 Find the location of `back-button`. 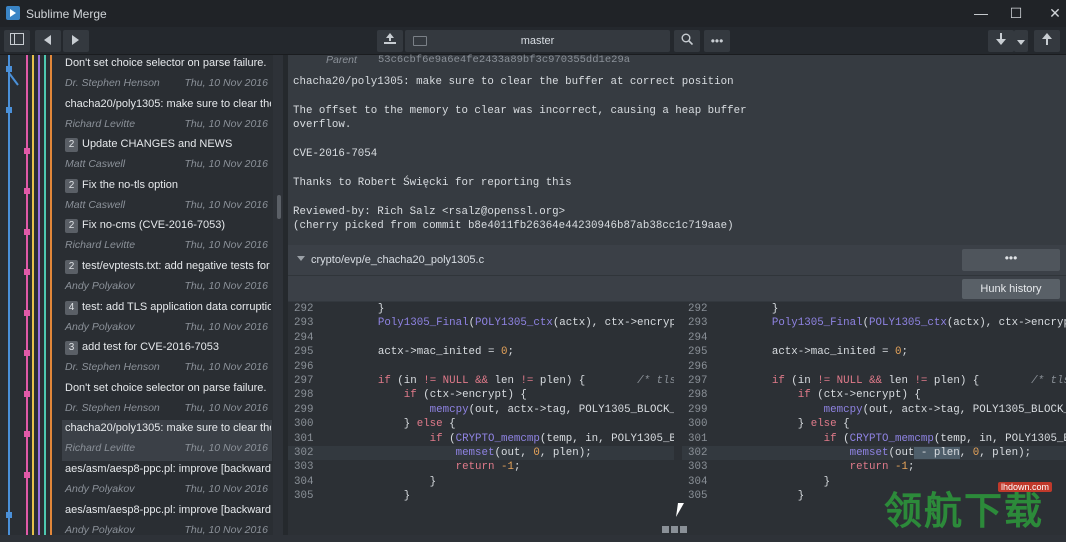

back-button is located at coordinates (48, 41).